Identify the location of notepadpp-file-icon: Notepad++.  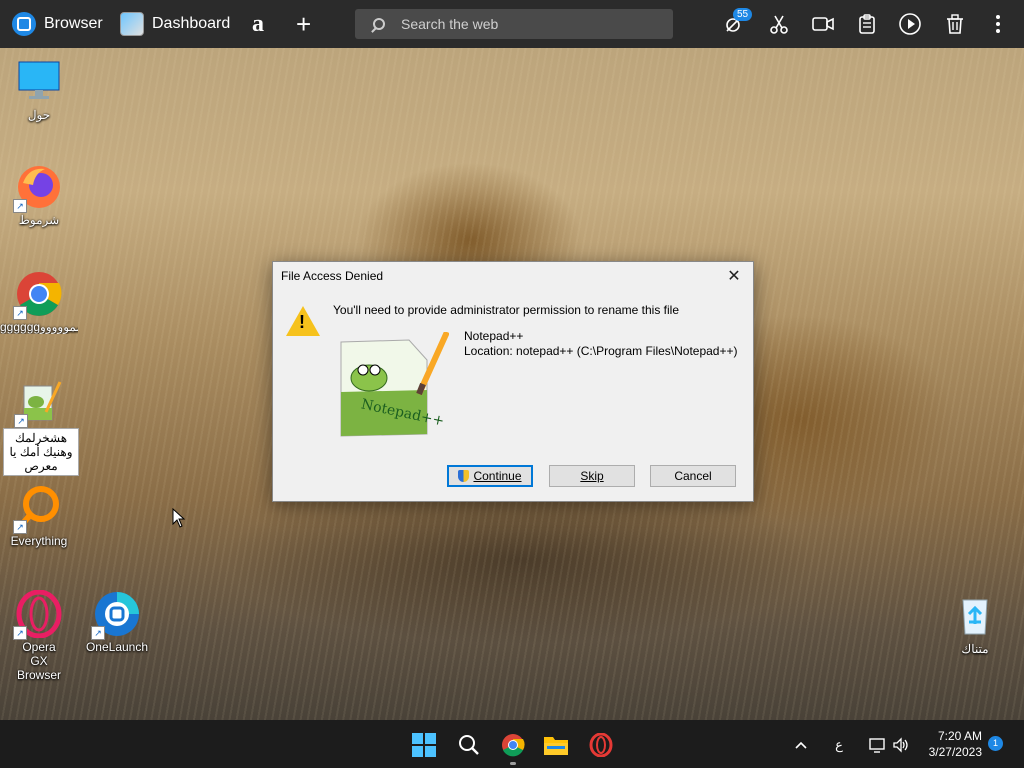
(394, 387).